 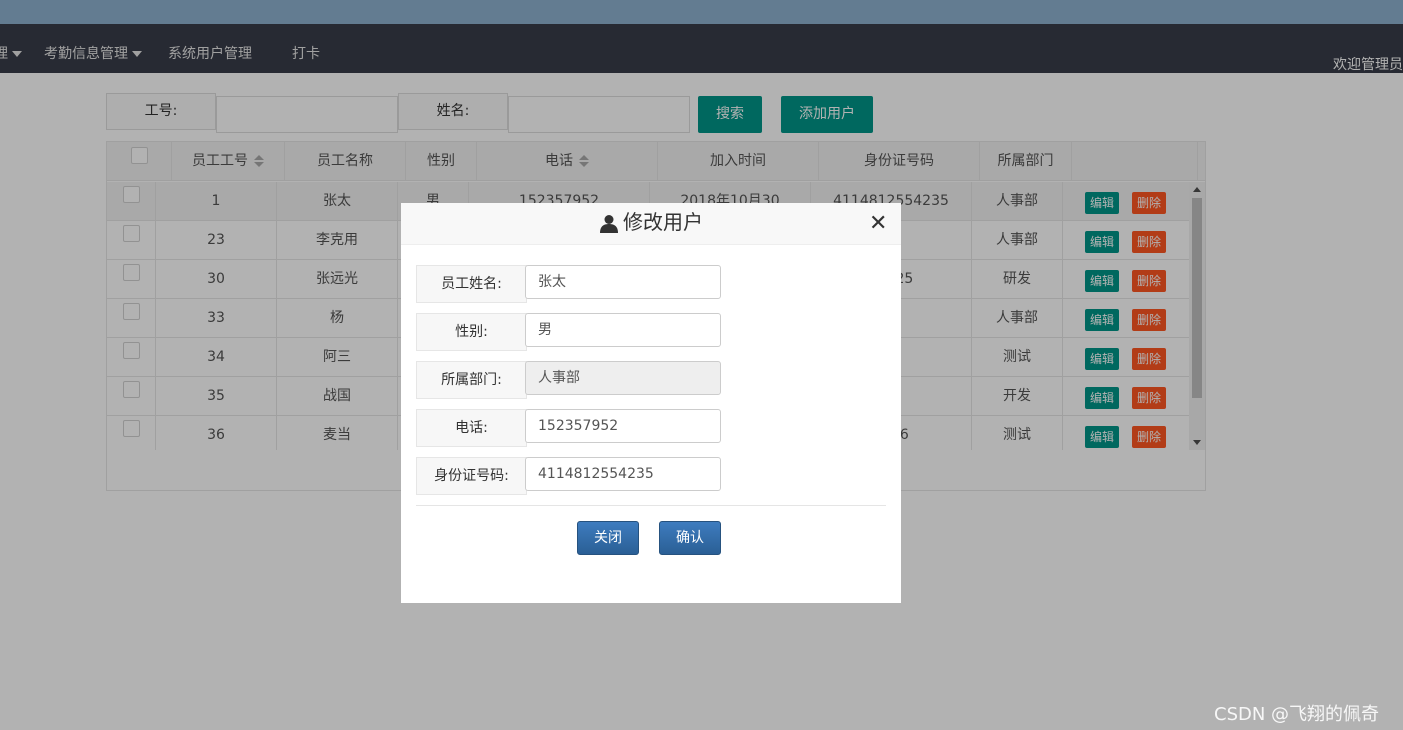 What do you see at coordinates (690, 538) in the screenshot?
I see `confirm-button: 确认` at bounding box center [690, 538].